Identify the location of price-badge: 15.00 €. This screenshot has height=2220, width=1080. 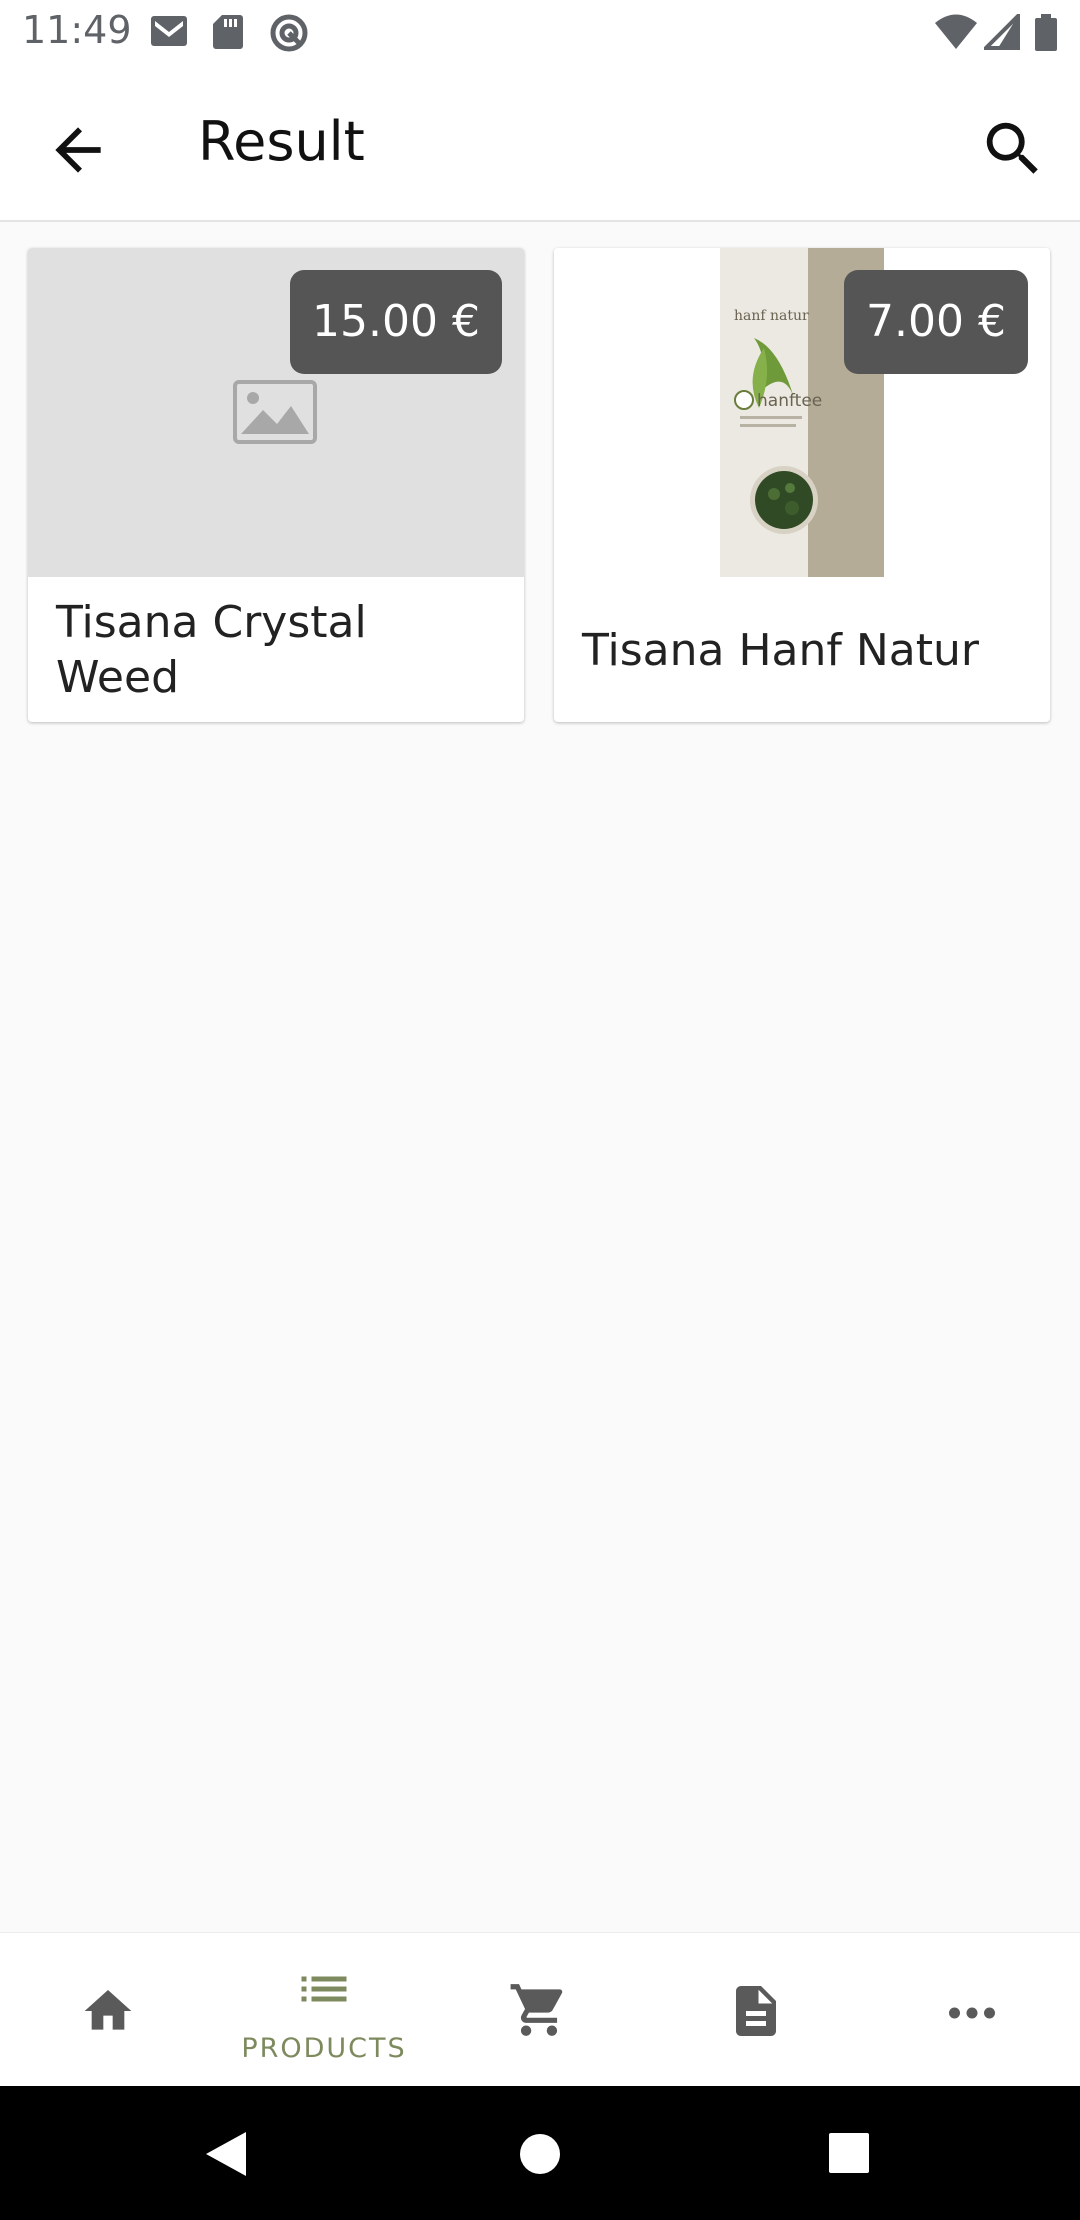
(396, 322).